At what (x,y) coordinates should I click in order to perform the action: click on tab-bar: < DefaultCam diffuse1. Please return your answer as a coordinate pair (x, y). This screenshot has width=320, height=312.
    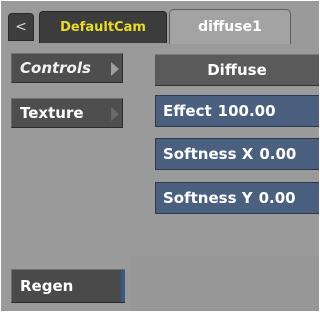
    Looking at the image, I should click on (160, 22).